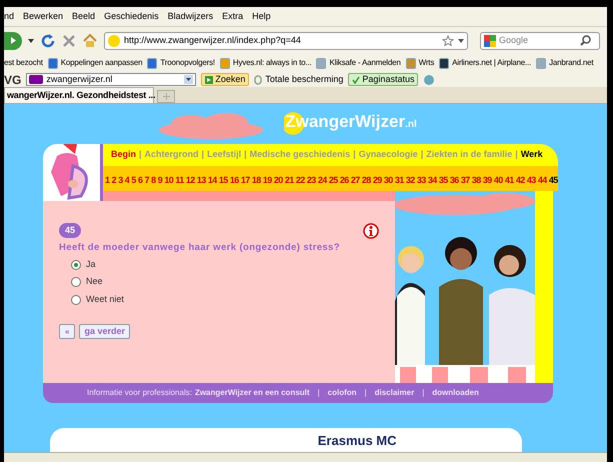 This screenshot has height=462, width=613. What do you see at coordinates (454, 181) in the screenshot?
I see `question-link: 36` at bounding box center [454, 181].